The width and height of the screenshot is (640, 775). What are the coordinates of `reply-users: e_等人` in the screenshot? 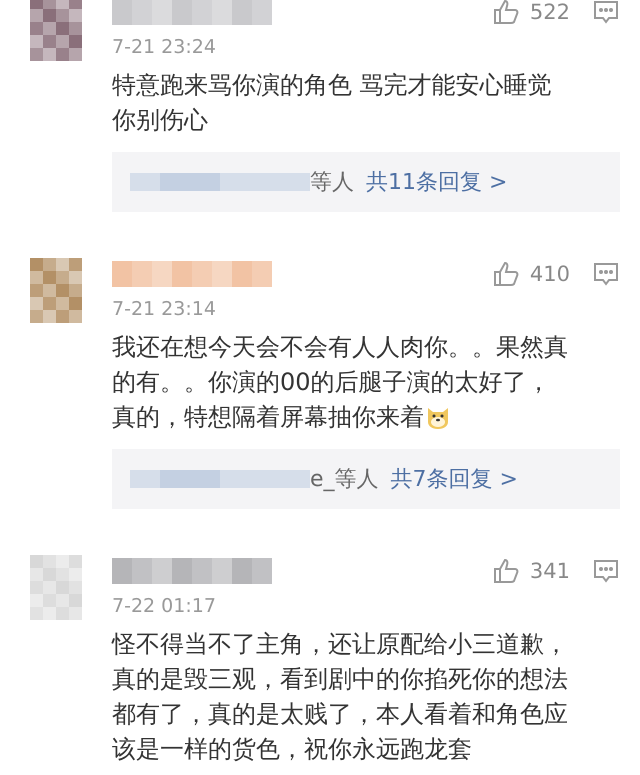 It's located at (344, 480).